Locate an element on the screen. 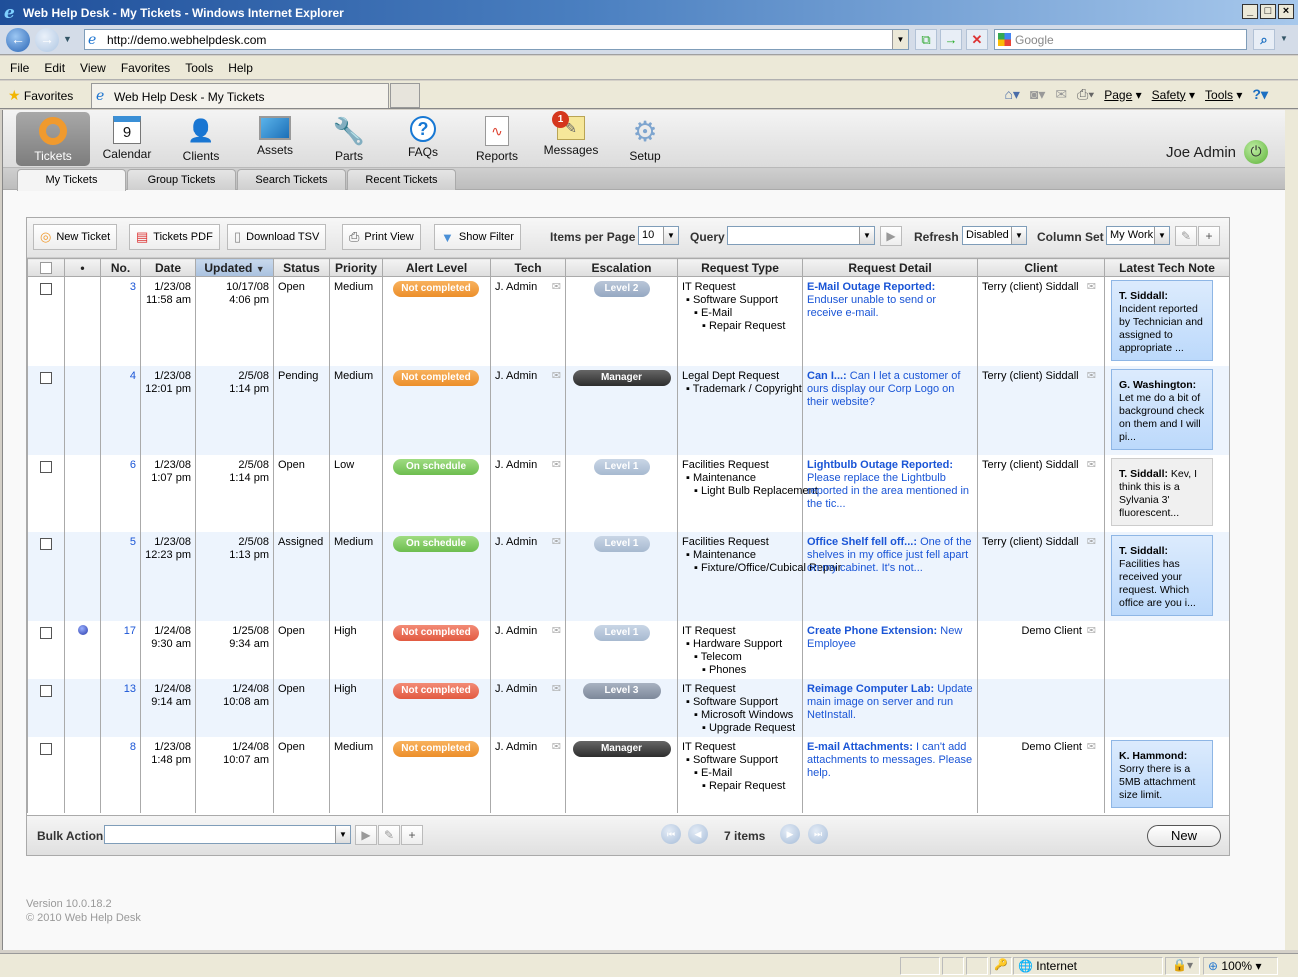  column-set-select: My Work ▼ is located at coordinates (1138, 235).